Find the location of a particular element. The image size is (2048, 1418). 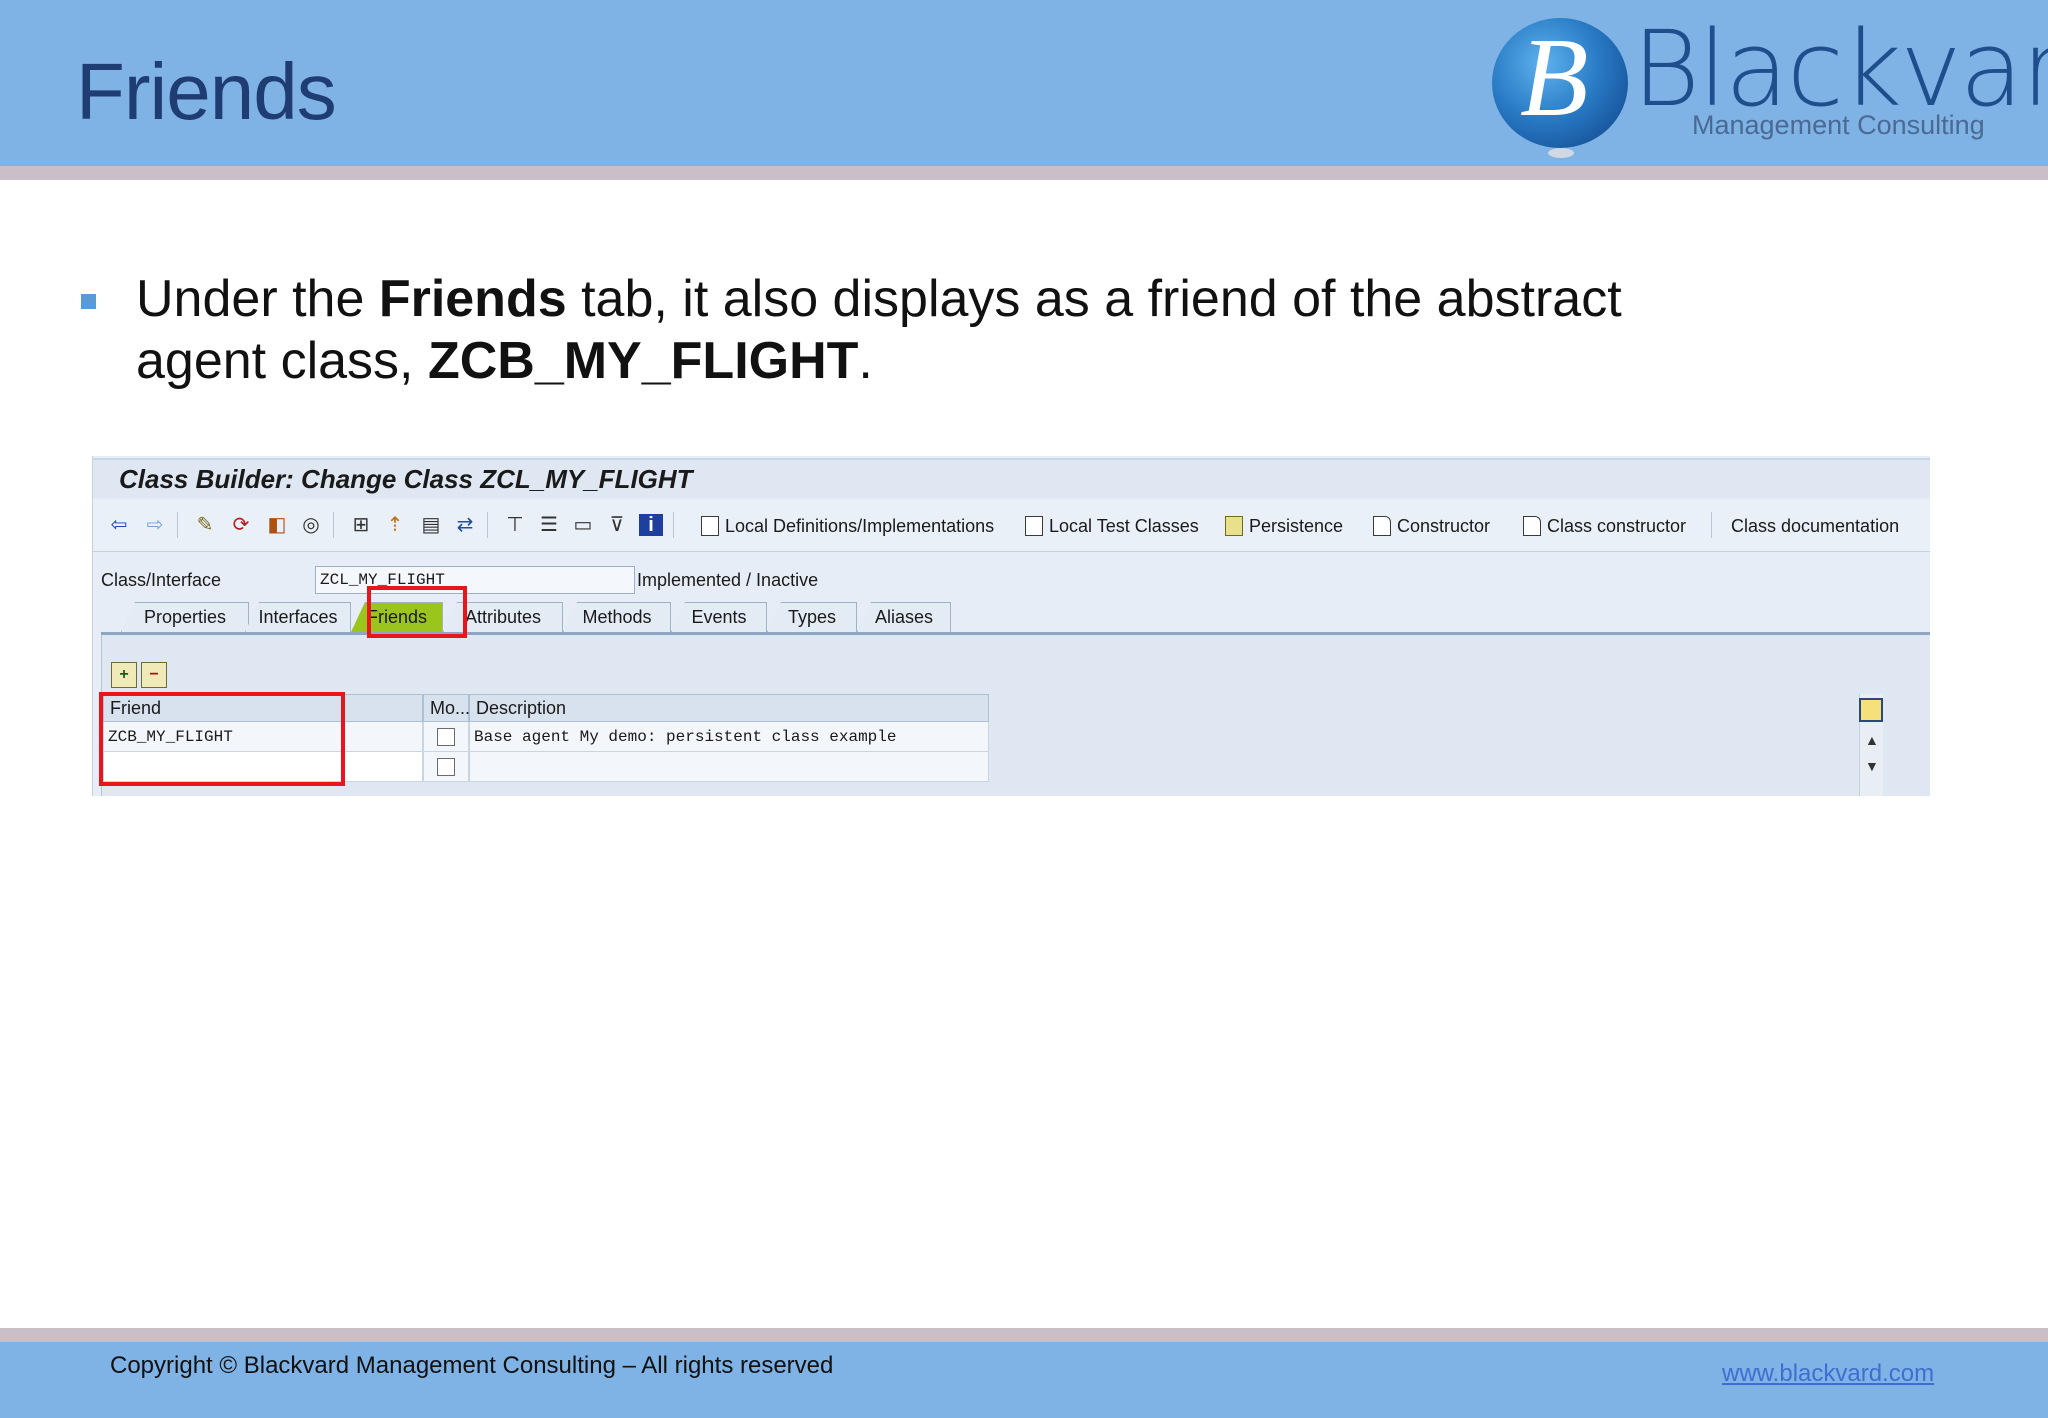

stack-icon: ☰ is located at coordinates (549, 525).